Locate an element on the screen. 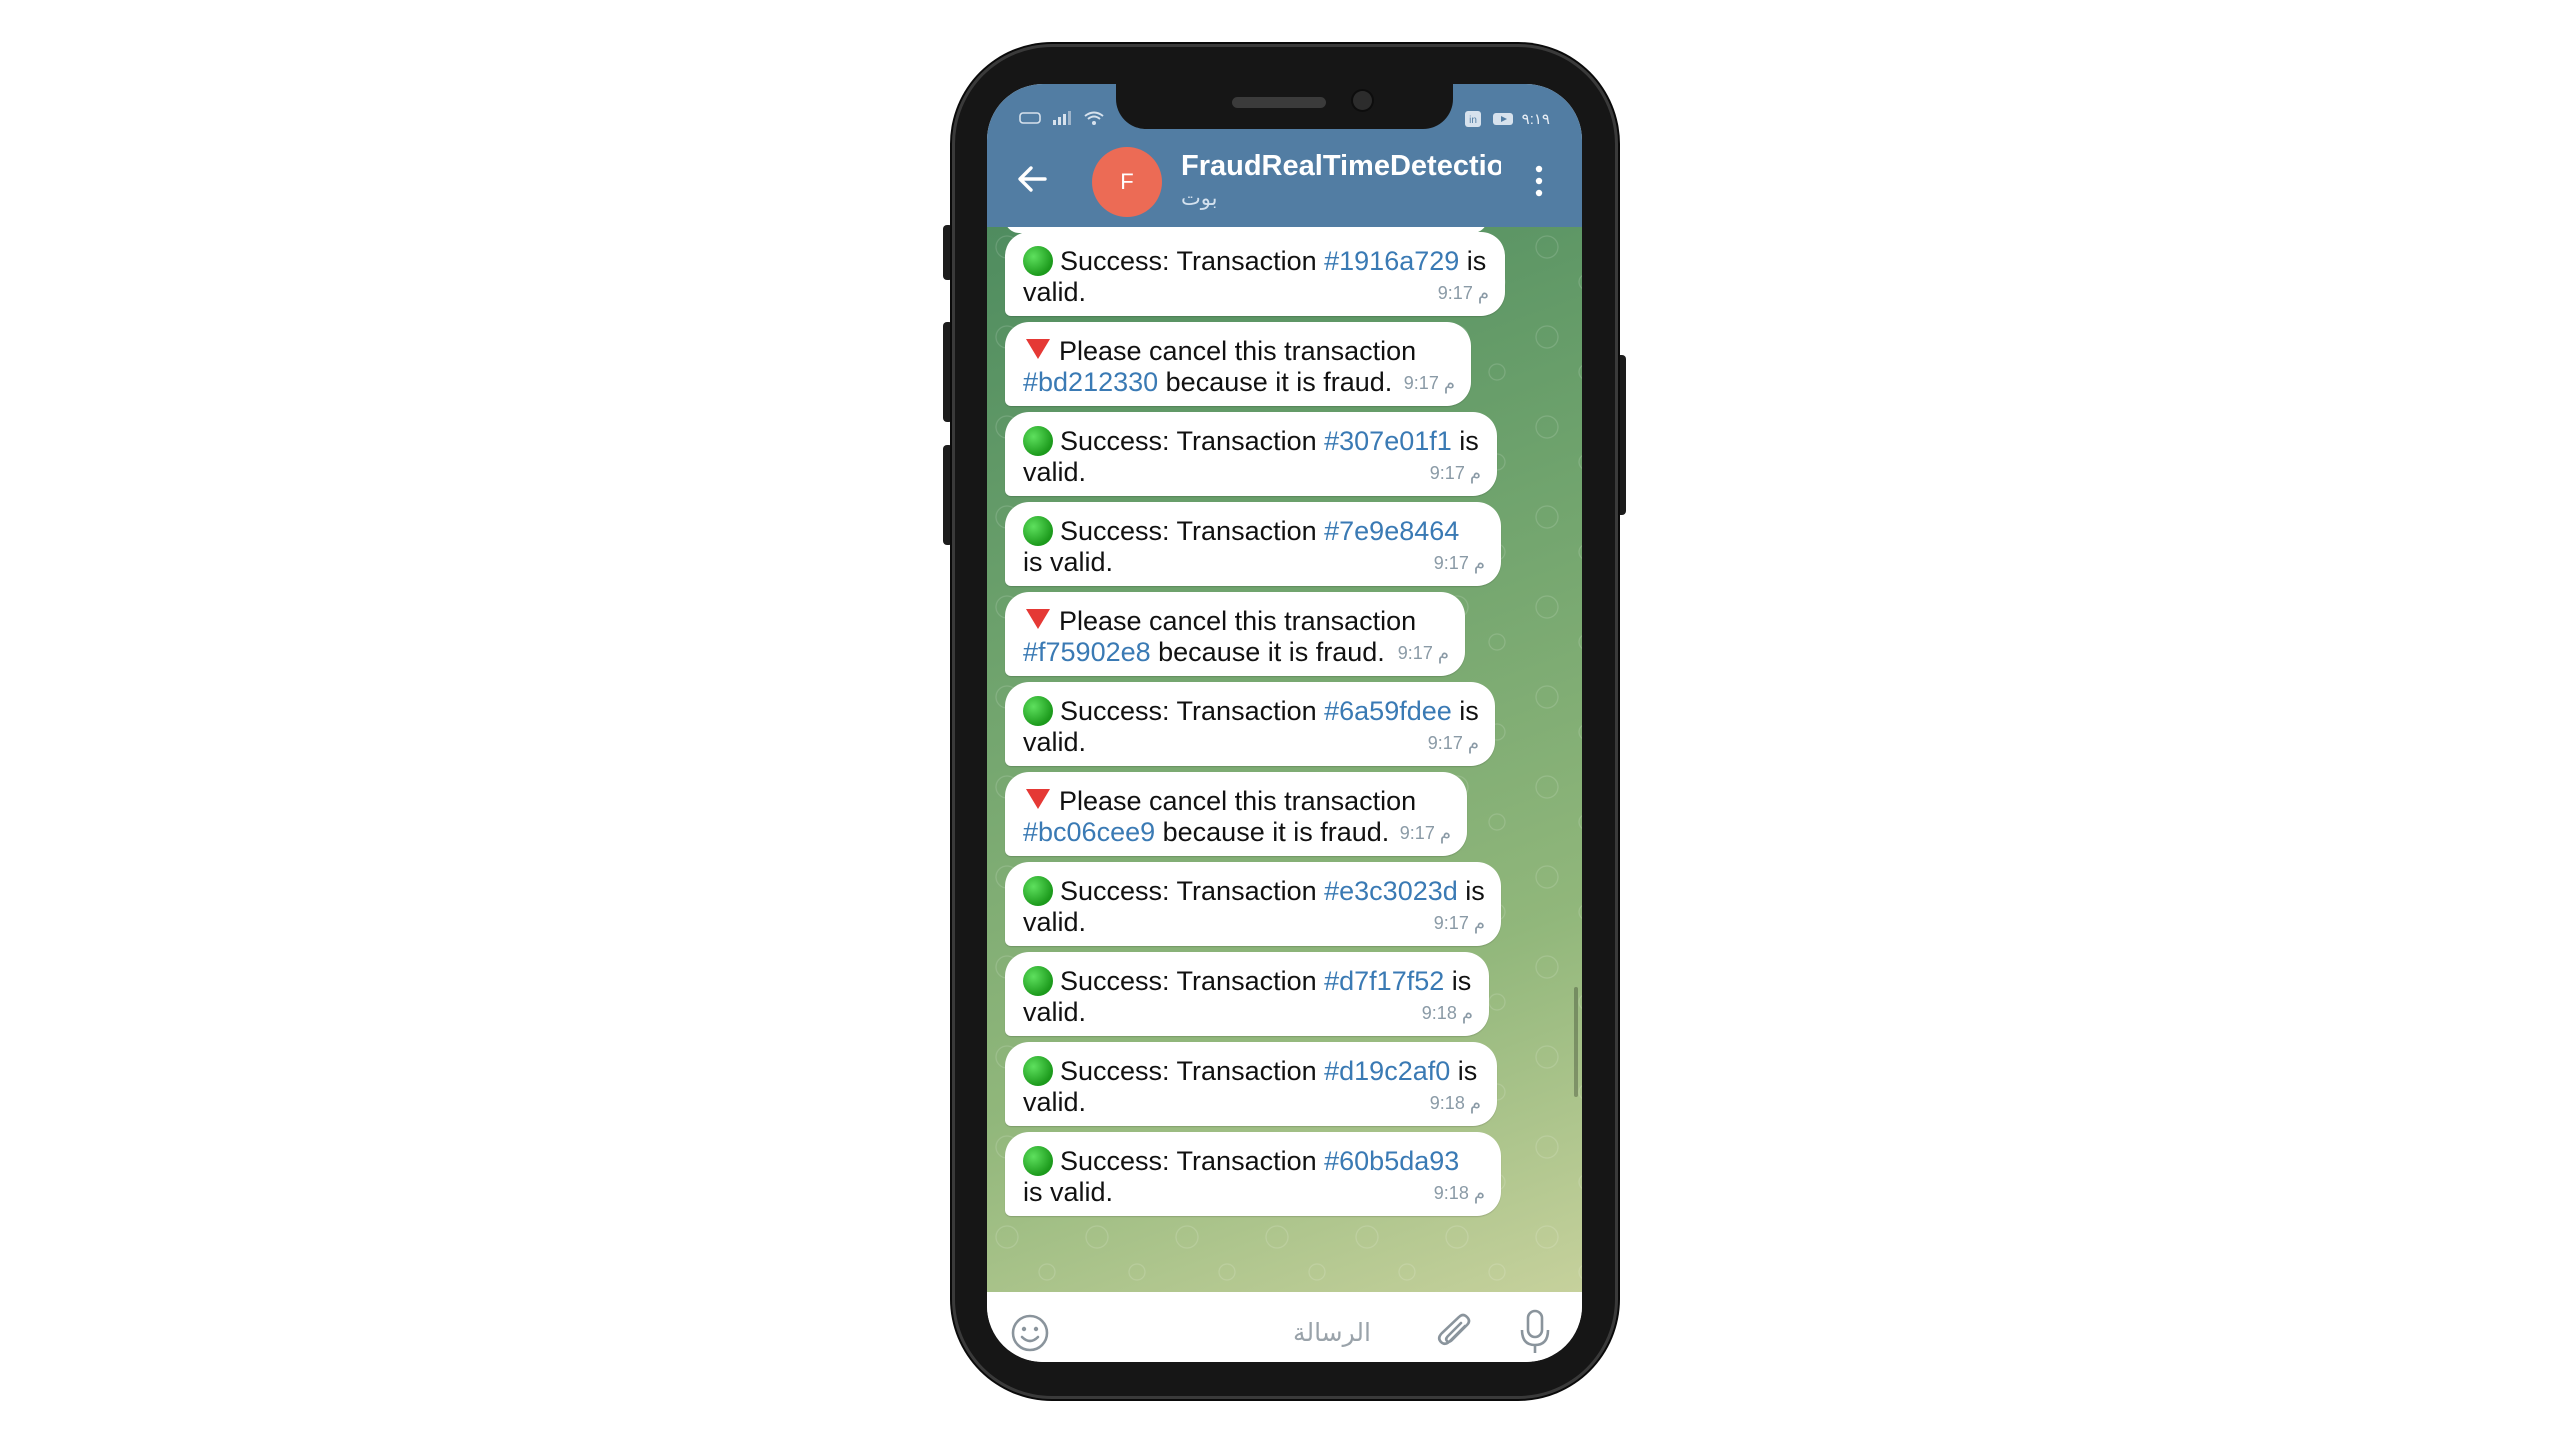 The width and height of the screenshot is (2560, 1440). status-bar-right: in ٩:١٩ is located at coordinates (1506, 119).